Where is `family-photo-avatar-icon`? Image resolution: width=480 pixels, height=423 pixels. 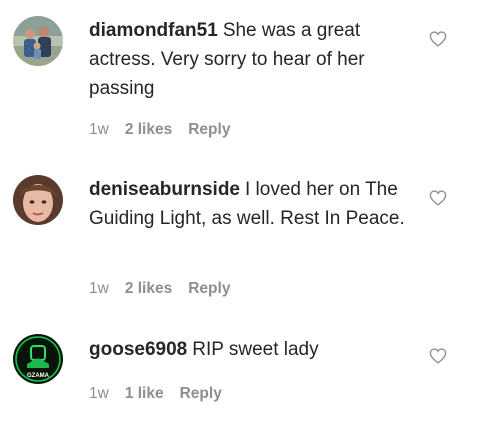
family-photo-avatar-icon is located at coordinates (38, 41).